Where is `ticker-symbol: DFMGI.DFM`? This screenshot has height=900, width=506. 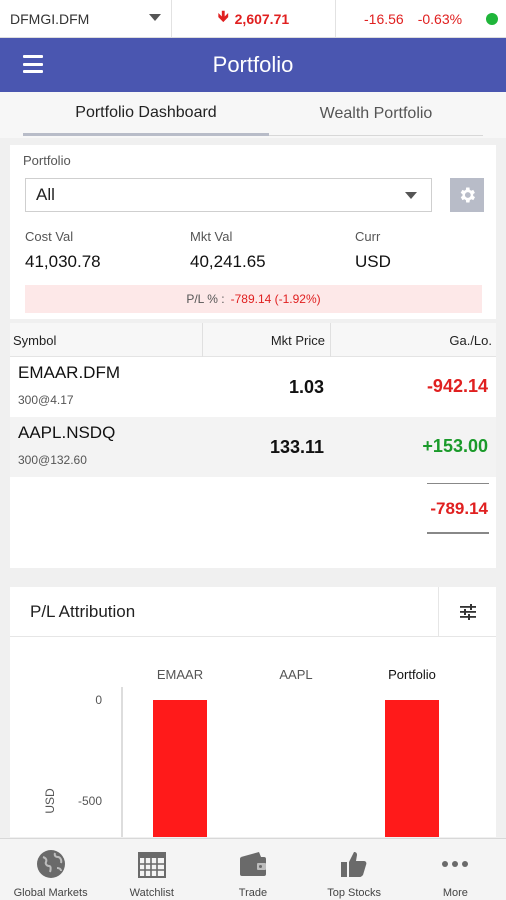
ticker-symbol: DFMGI.DFM is located at coordinates (50, 18).